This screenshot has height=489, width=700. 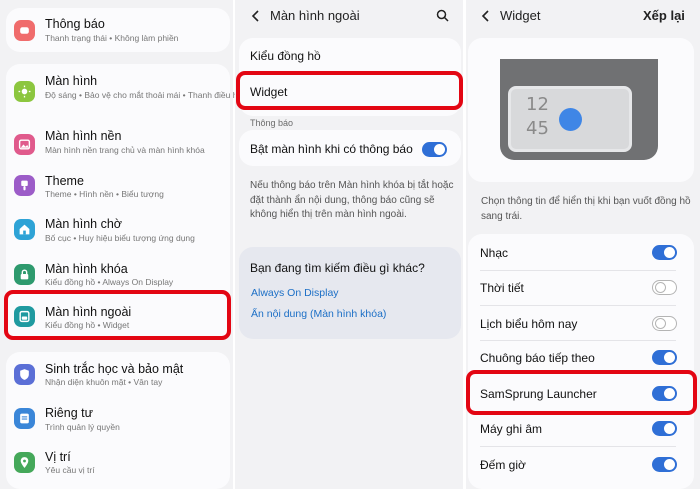 What do you see at coordinates (272, 123) in the screenshot?
I see `section-notifications: Thông báo` at bounding box center [272, 123].